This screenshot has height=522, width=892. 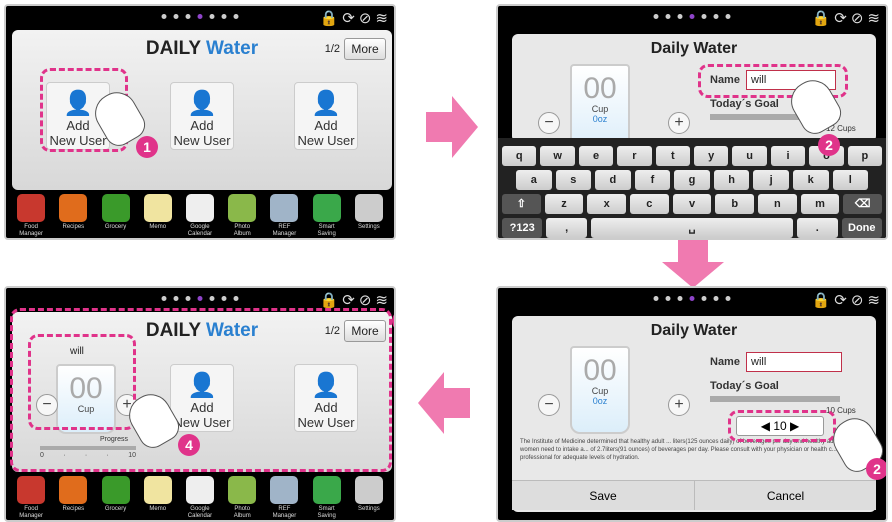 What do you see at coordinates (850, 180) in the screenshot?
I see `key-row2-8: l` at bounding box center [850, 180].